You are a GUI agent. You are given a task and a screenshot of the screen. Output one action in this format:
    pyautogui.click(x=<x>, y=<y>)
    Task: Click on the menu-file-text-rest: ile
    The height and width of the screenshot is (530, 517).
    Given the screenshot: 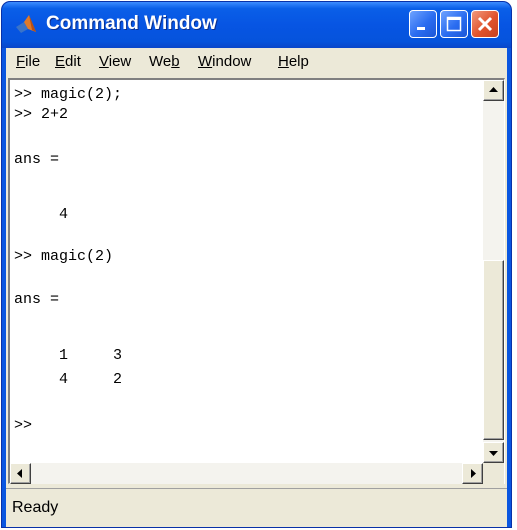 What is the action you would take?
    pyautogui.click(x=33, y=61)
    